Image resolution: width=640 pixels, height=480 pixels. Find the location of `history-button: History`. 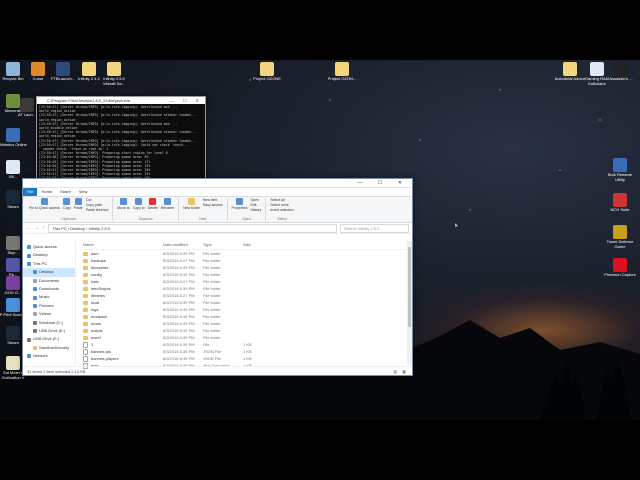

history-button: History is located at coordinates (255, 210).